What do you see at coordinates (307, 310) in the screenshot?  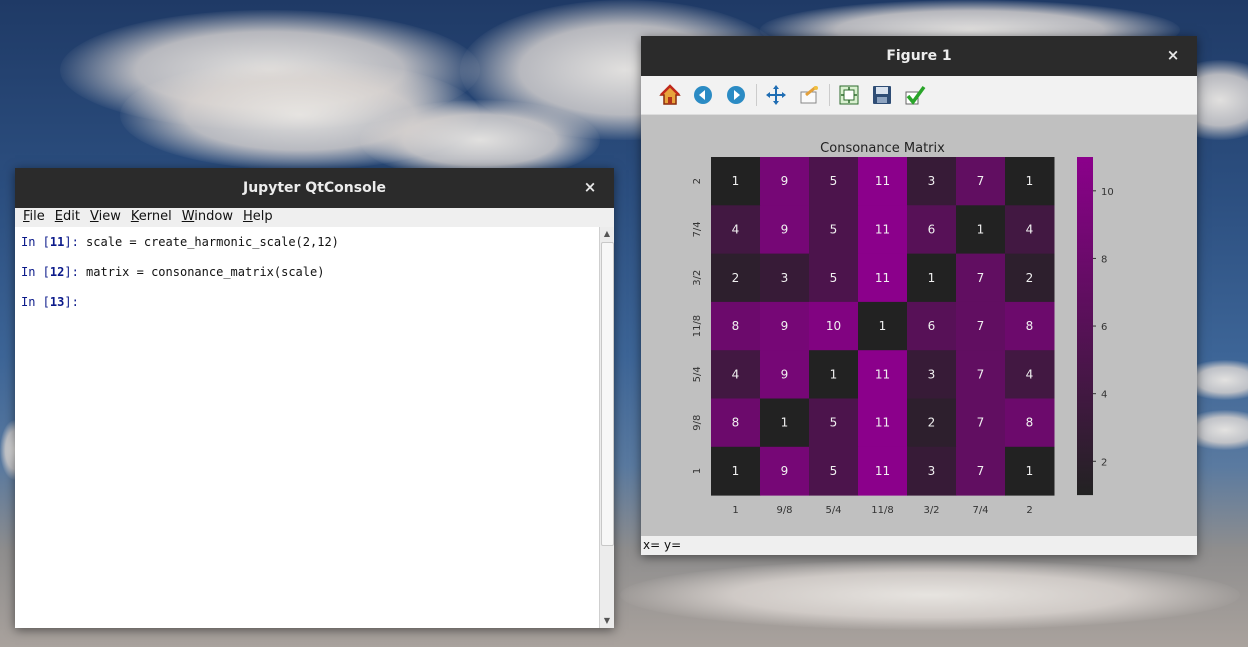 I see `input-cell: In [13]:` at bounding box center [307, 310].